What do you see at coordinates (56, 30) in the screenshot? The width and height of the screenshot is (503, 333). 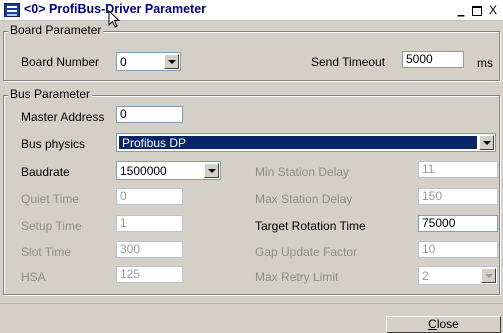 I see `board-parameter-legend: Board Parameter` at bounding box center [56, 30].